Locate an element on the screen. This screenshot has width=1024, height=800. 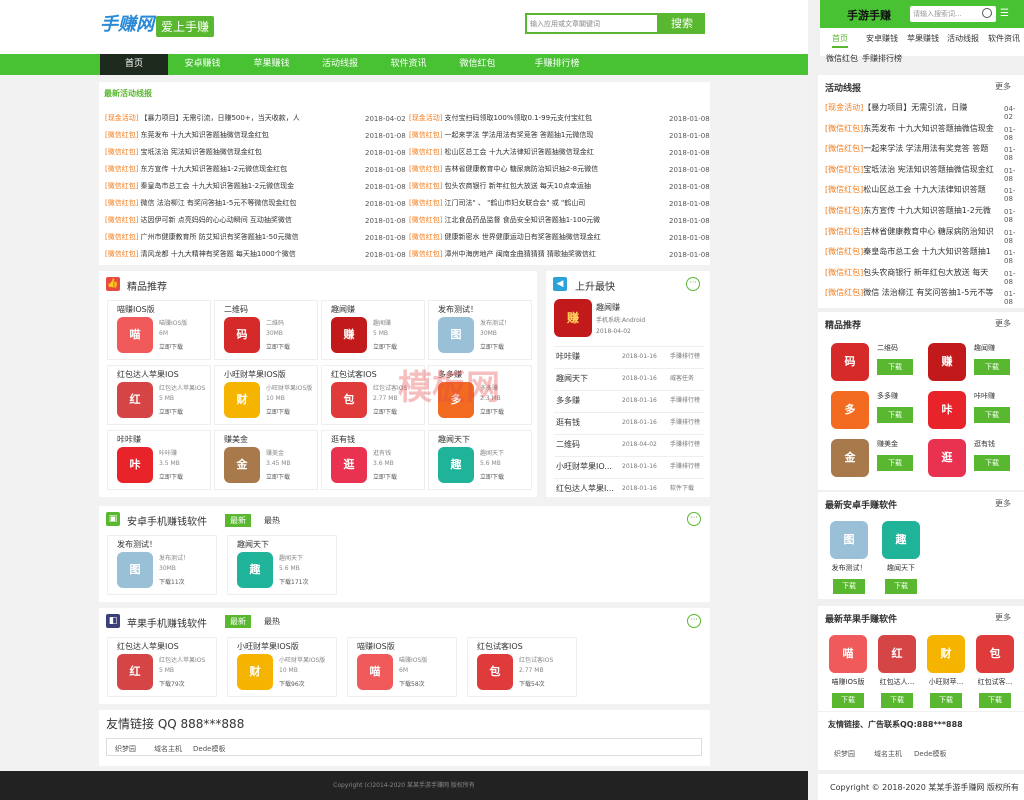
rising-top-icon: 赚 is located at coordinates (573, 318).